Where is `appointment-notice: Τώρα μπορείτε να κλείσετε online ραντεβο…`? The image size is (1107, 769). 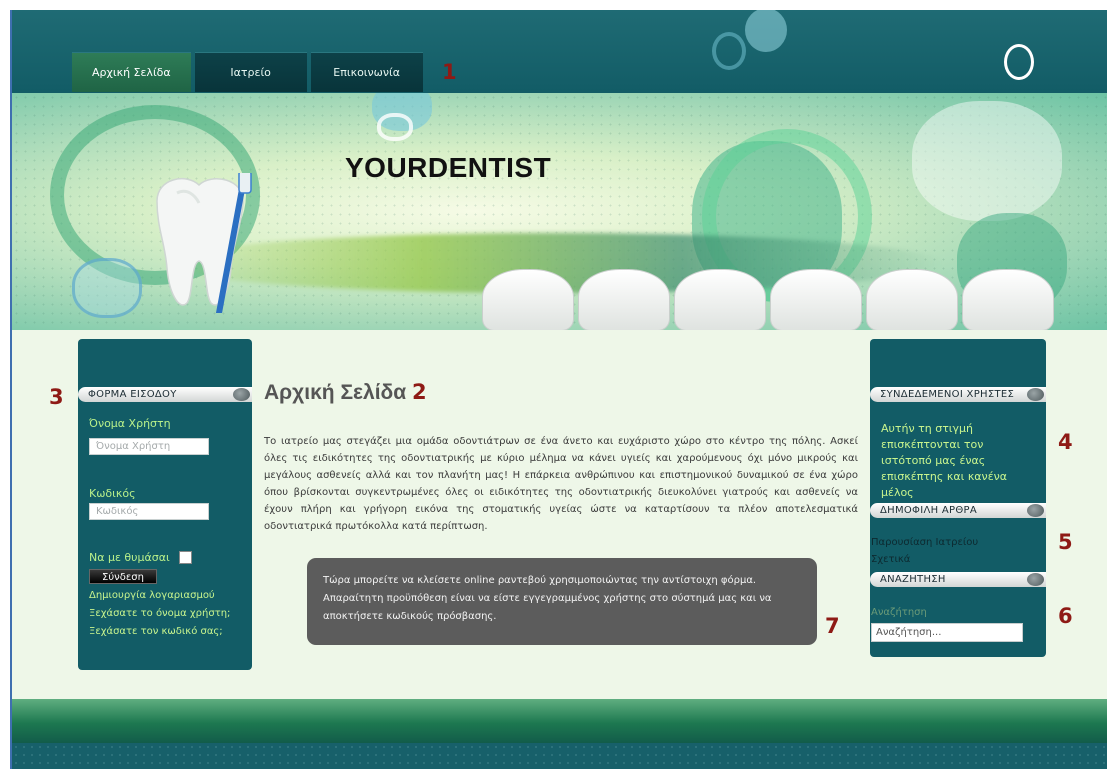
appointment-notice: Τώρα μπορείτε να κλείσετε online ραντεβο… is located at coordinates (562, 601).